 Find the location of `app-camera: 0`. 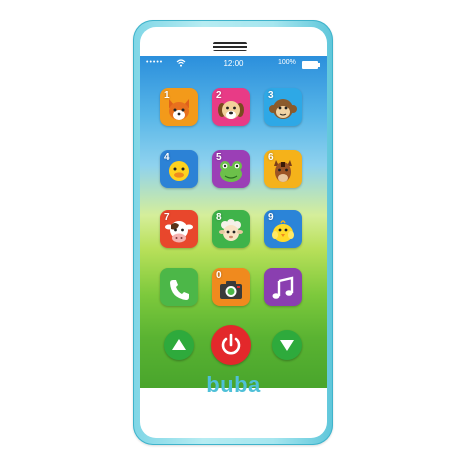

app-camera: 0 is located at coordinates (231, 287).